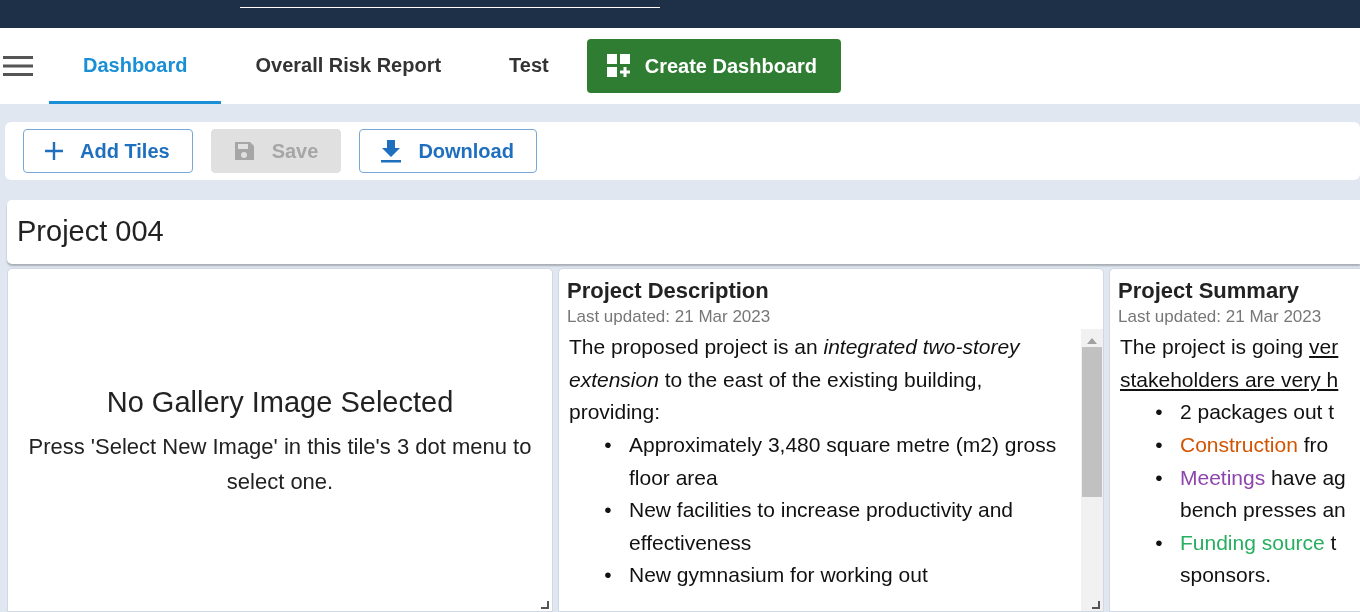 This screenshot has height=612, width=1360. What do you see at coordinates (778, 575) in the screenshot?
I see `bullet-item: New gymnasium for working out` at bounding box center [778, 575].